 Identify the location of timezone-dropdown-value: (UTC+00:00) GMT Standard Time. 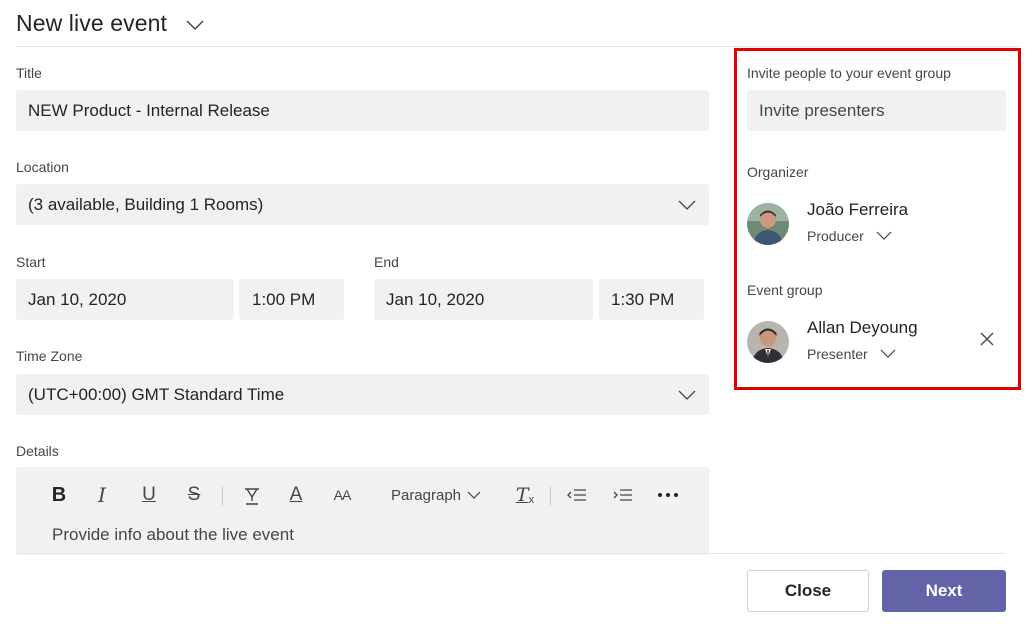
(156, 394).